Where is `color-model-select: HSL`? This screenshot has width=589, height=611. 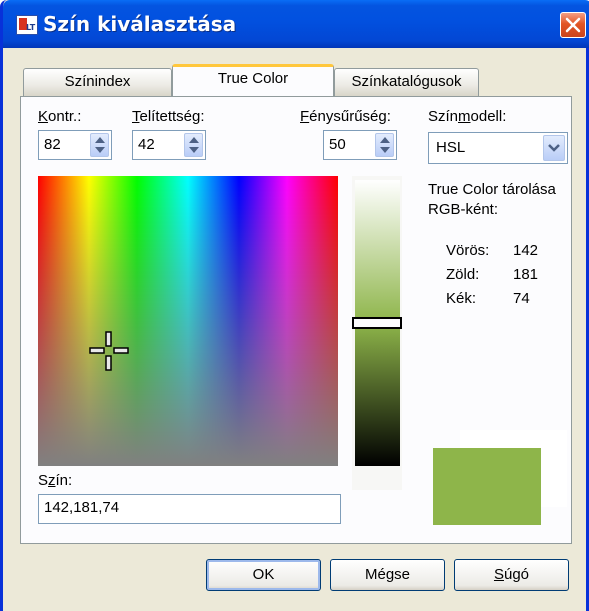
color-model-select: HSL is located at coordinates (498, 148).